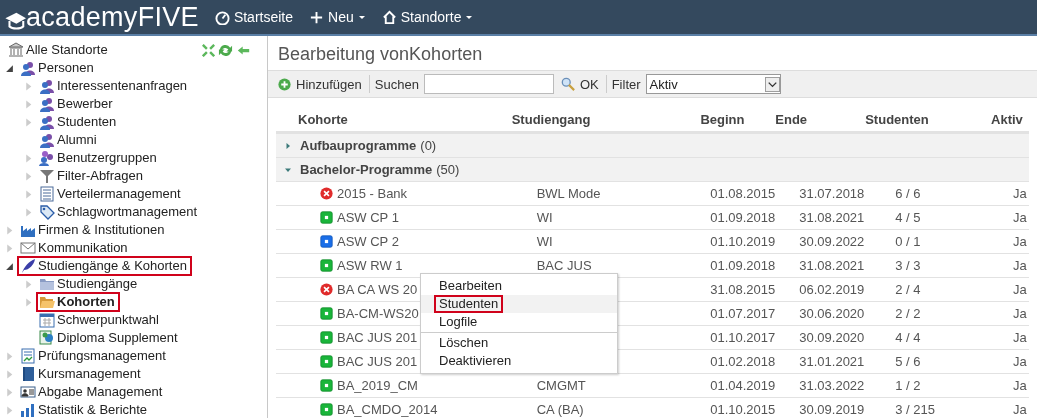  What do you see at coordinates (47, 194) in the screenshot?
I see `list-icon` at bounding box center [47, 194].